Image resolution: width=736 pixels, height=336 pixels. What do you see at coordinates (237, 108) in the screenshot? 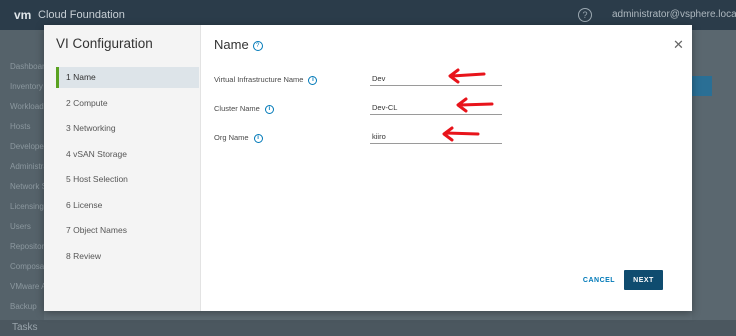
I see `cluster-name-label: Cluster Name` at bounding box center [237, 108].